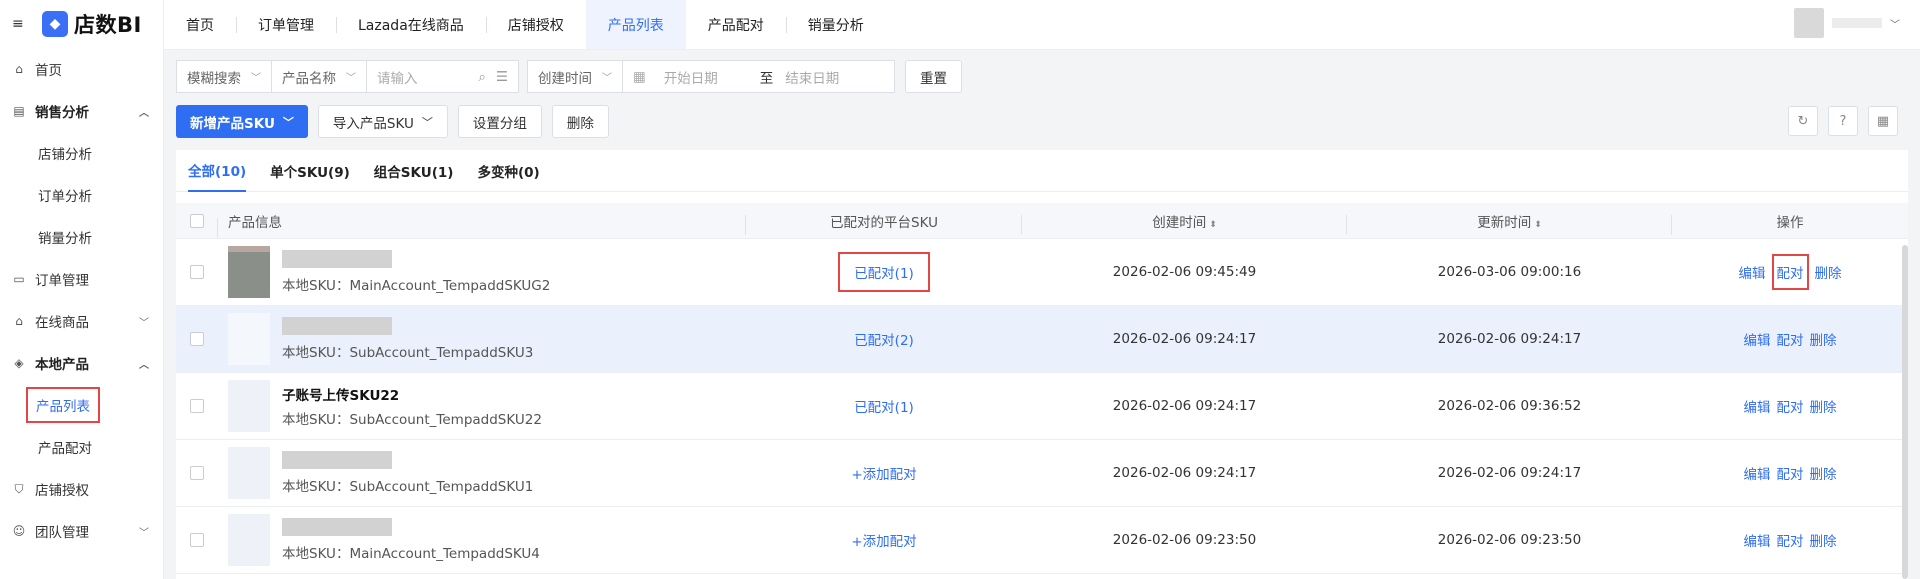  What do you see at coordinates (81, 237) in the screenshot?
I see `sidebar-item-sales-volume-analysis: 销量分析` at bounding box center [81, 237].